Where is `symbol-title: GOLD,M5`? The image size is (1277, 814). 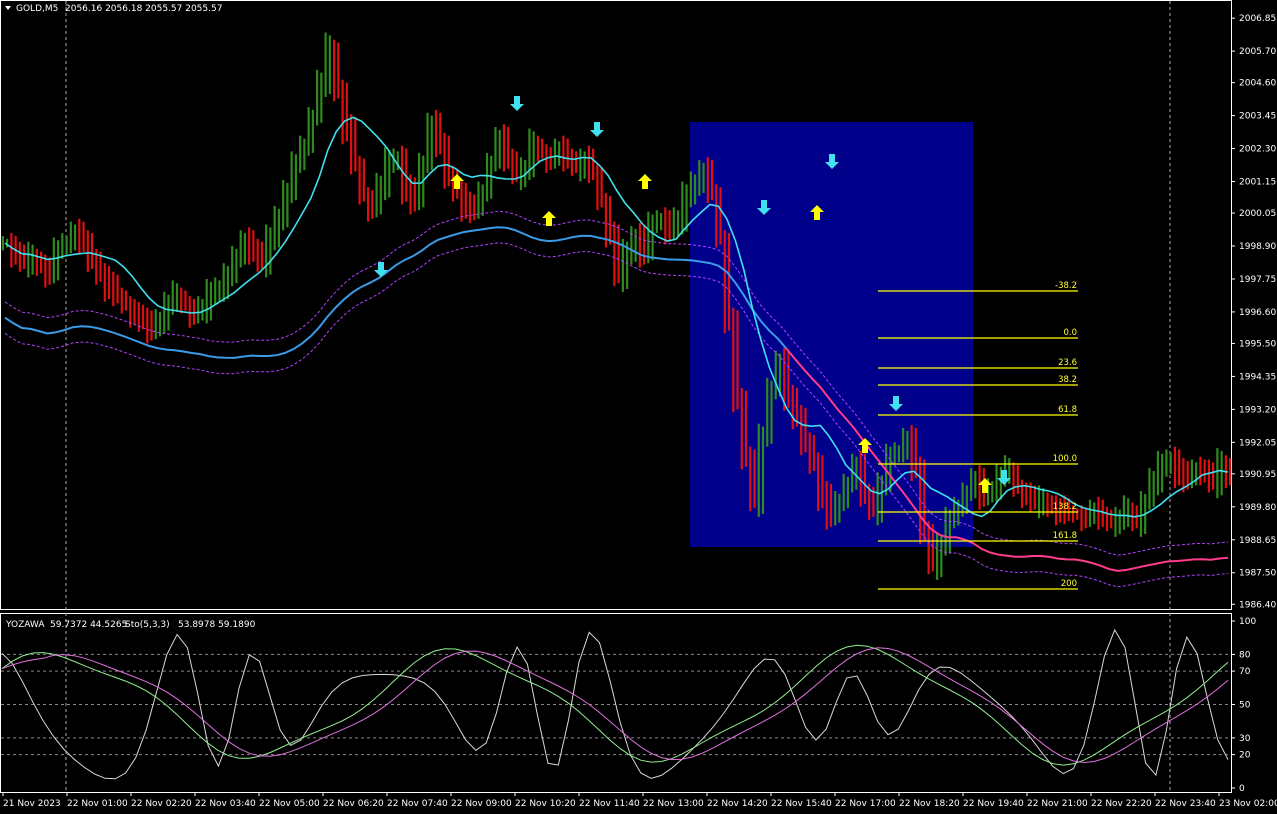 symbol-title: GOLD,M5 is located at coordinates (37, 9).